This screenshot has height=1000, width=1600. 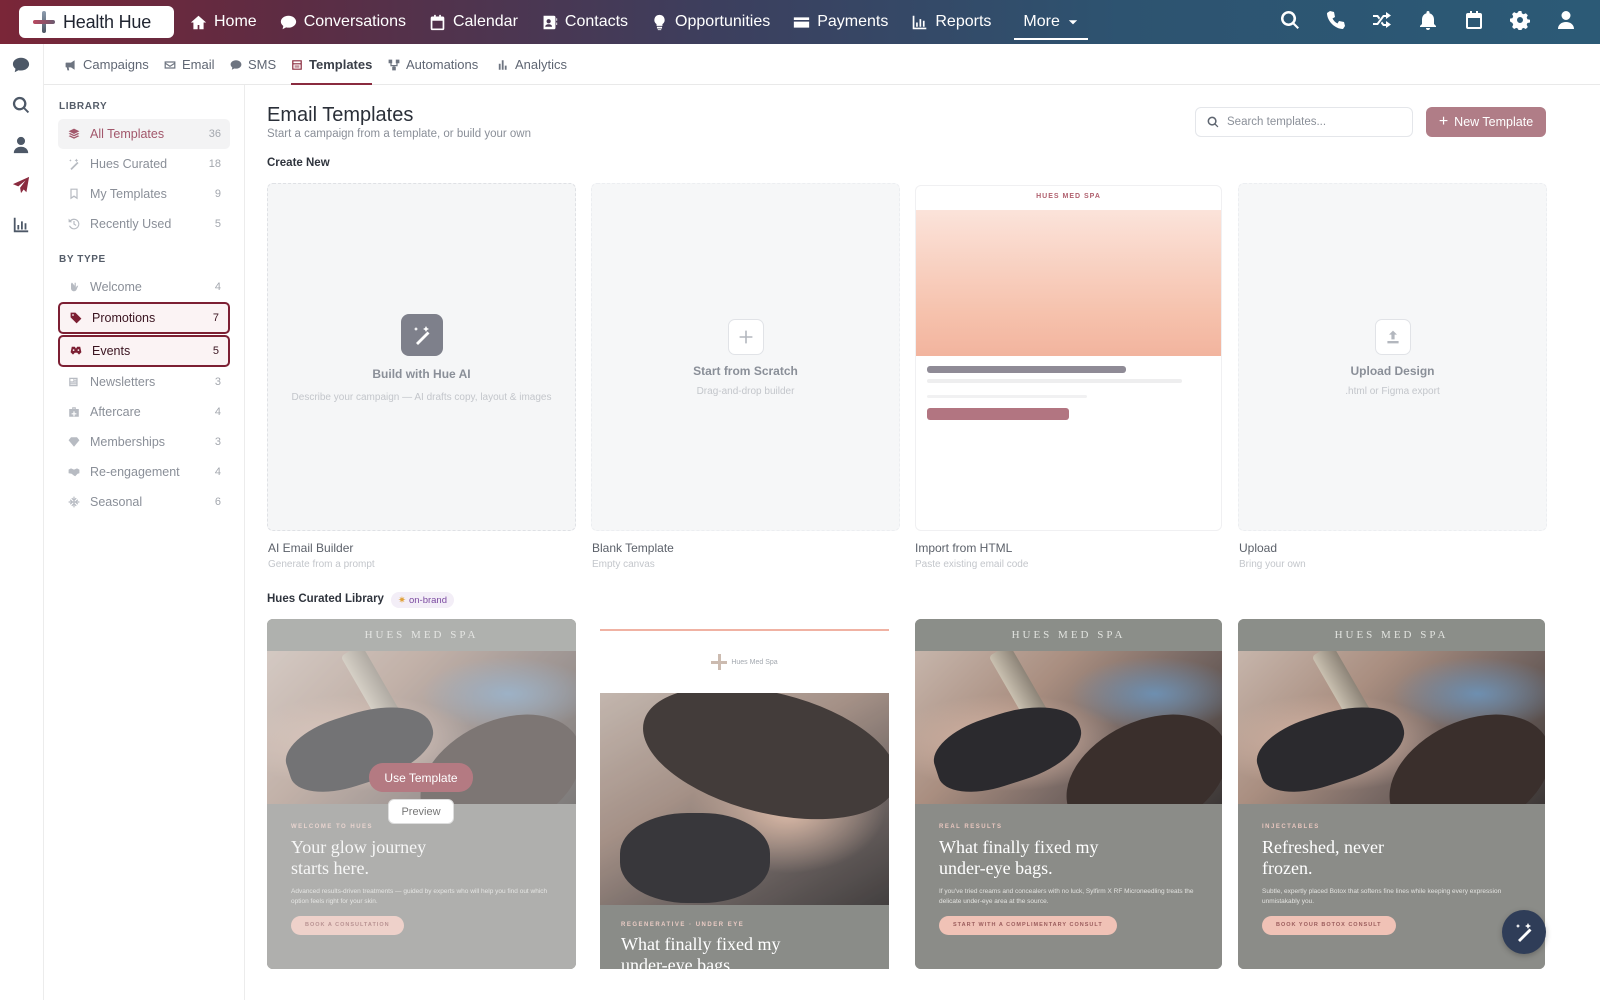 What do you see at coordinates (964, 548) in the screenshot?
I see `card-label: Import from HTML` at bounding box center [964, 548].